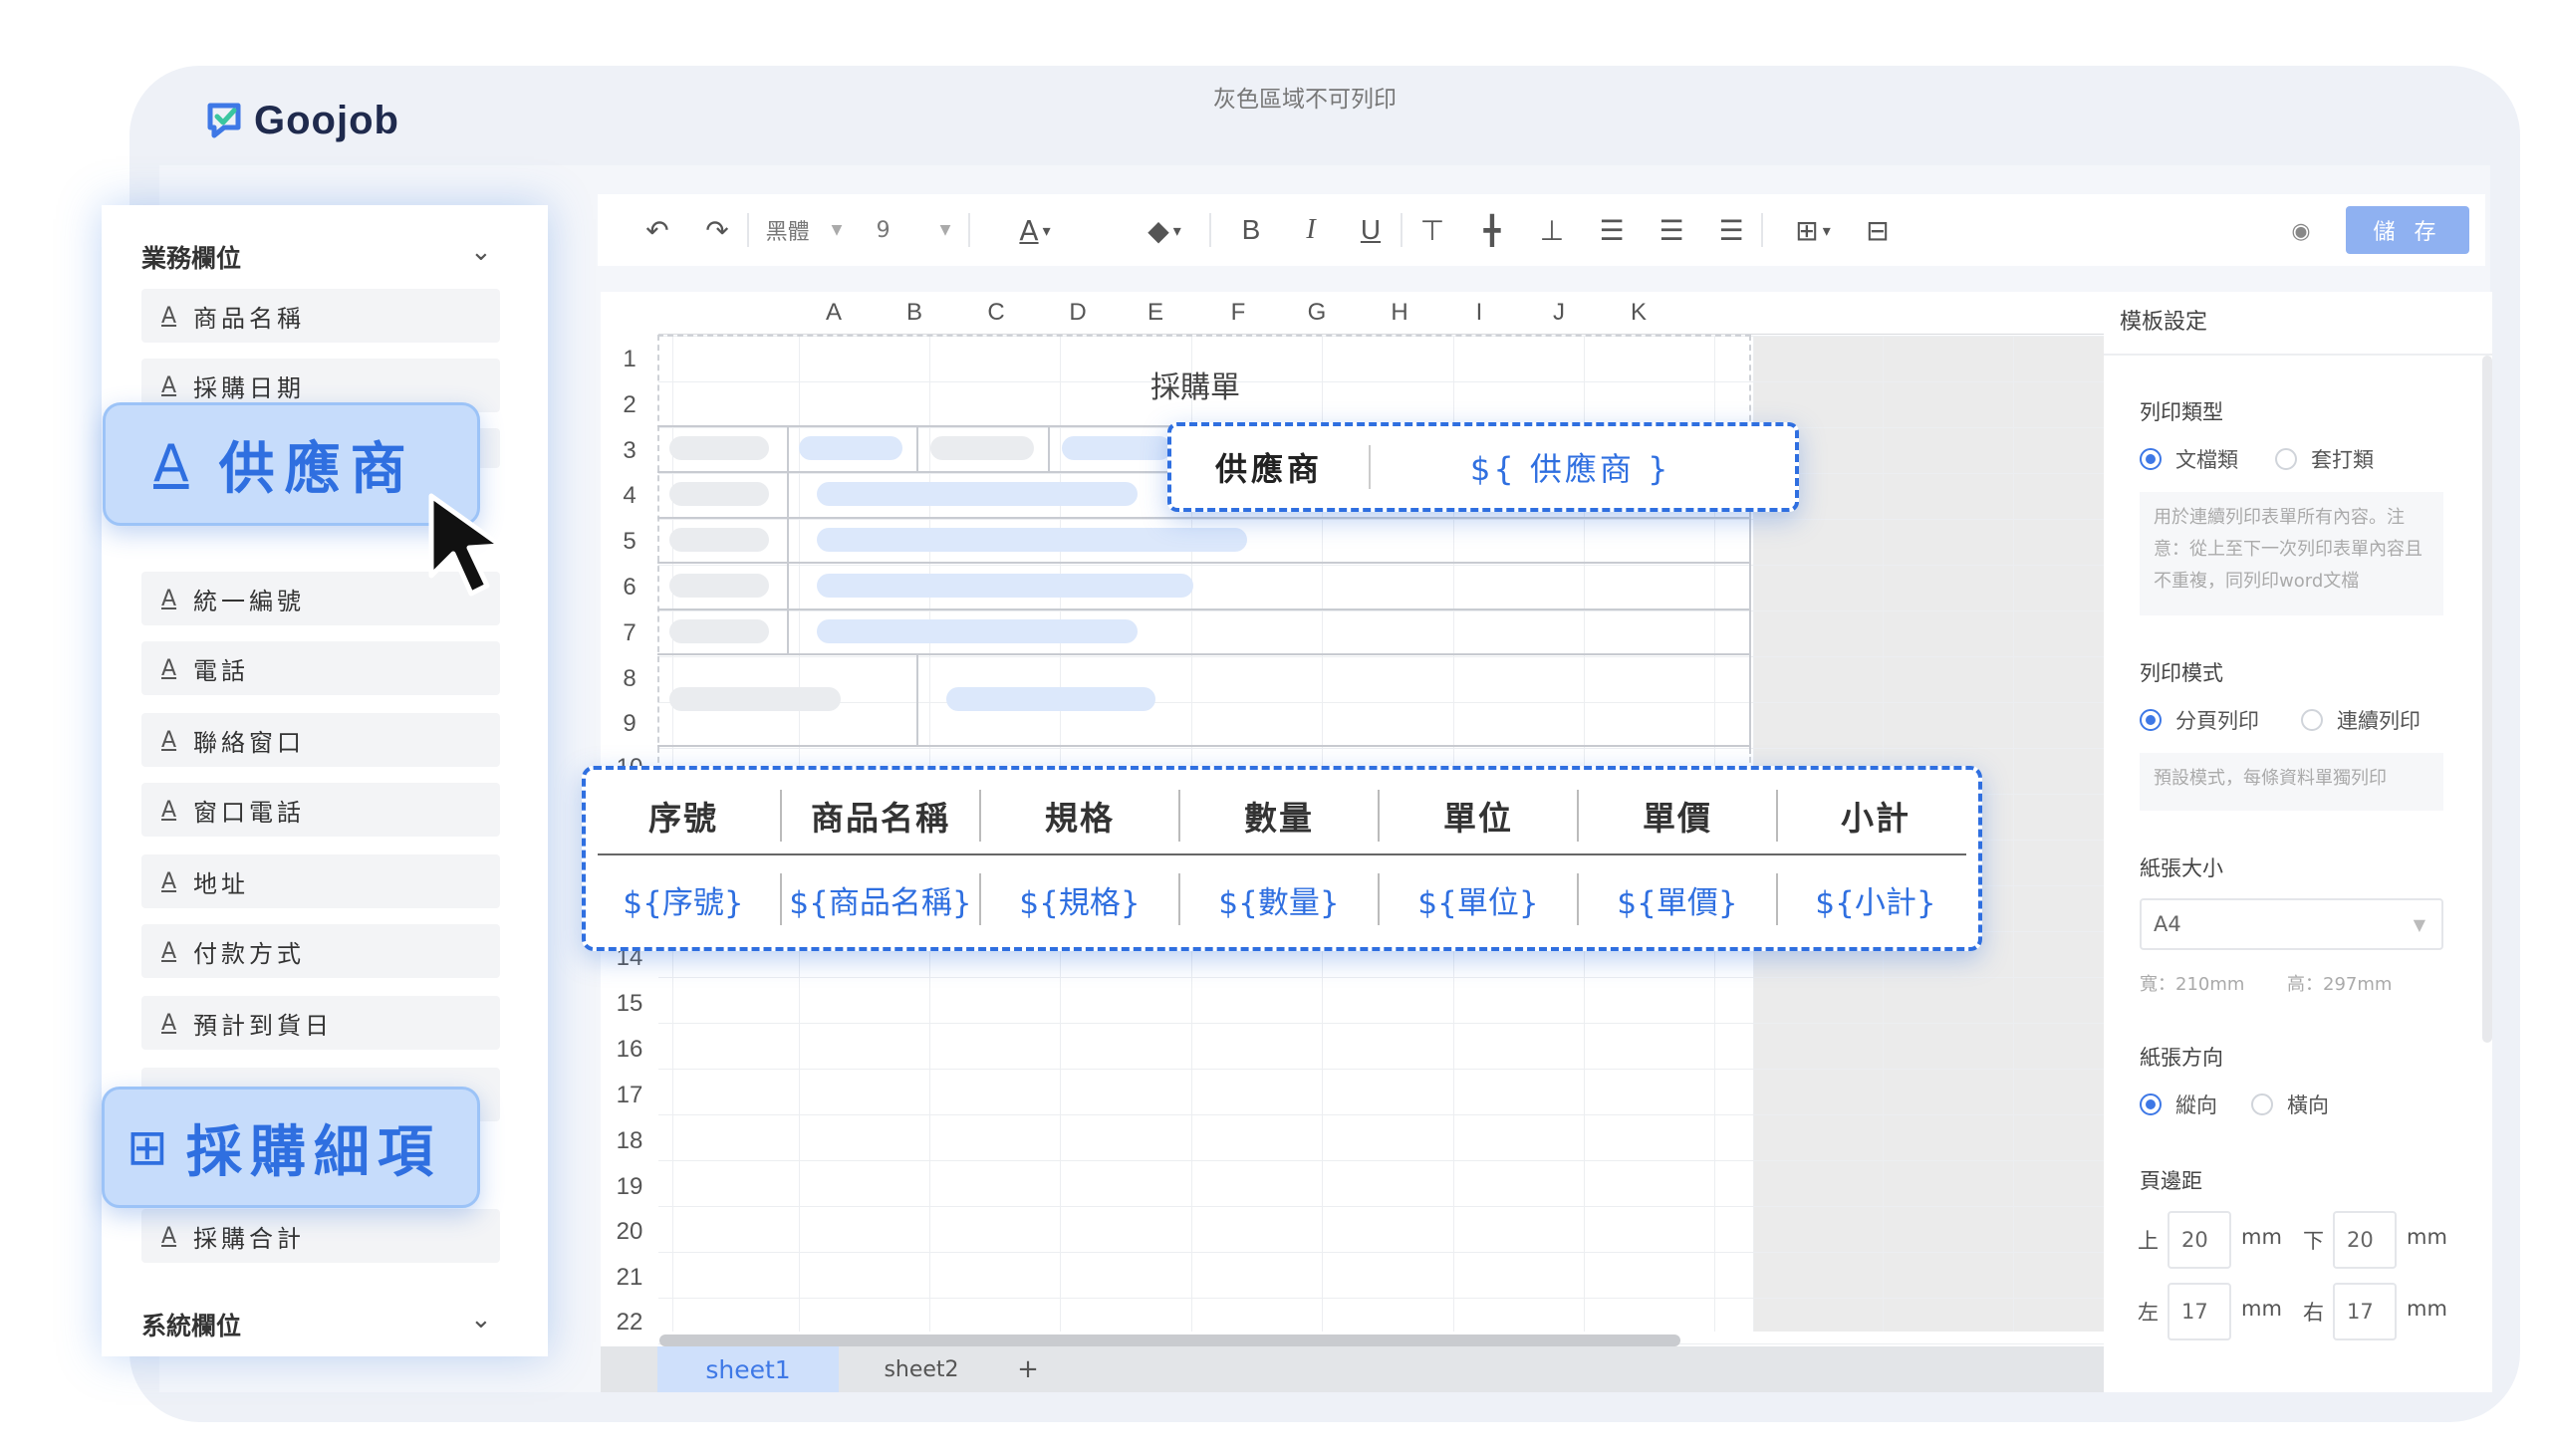 This screenshot has height=1456, width=2550. I want to click on horizontal-scrollbar, so click(1169, 1340).